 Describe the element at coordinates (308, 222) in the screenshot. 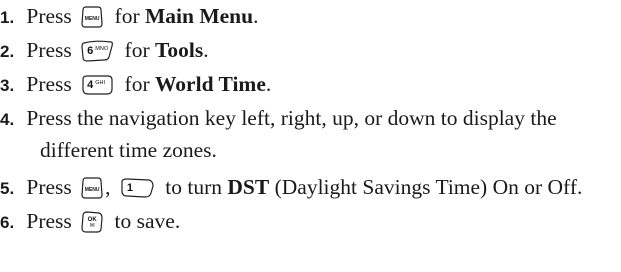

I see `step-6: 6. Press OK ✉ to save.` at that location.